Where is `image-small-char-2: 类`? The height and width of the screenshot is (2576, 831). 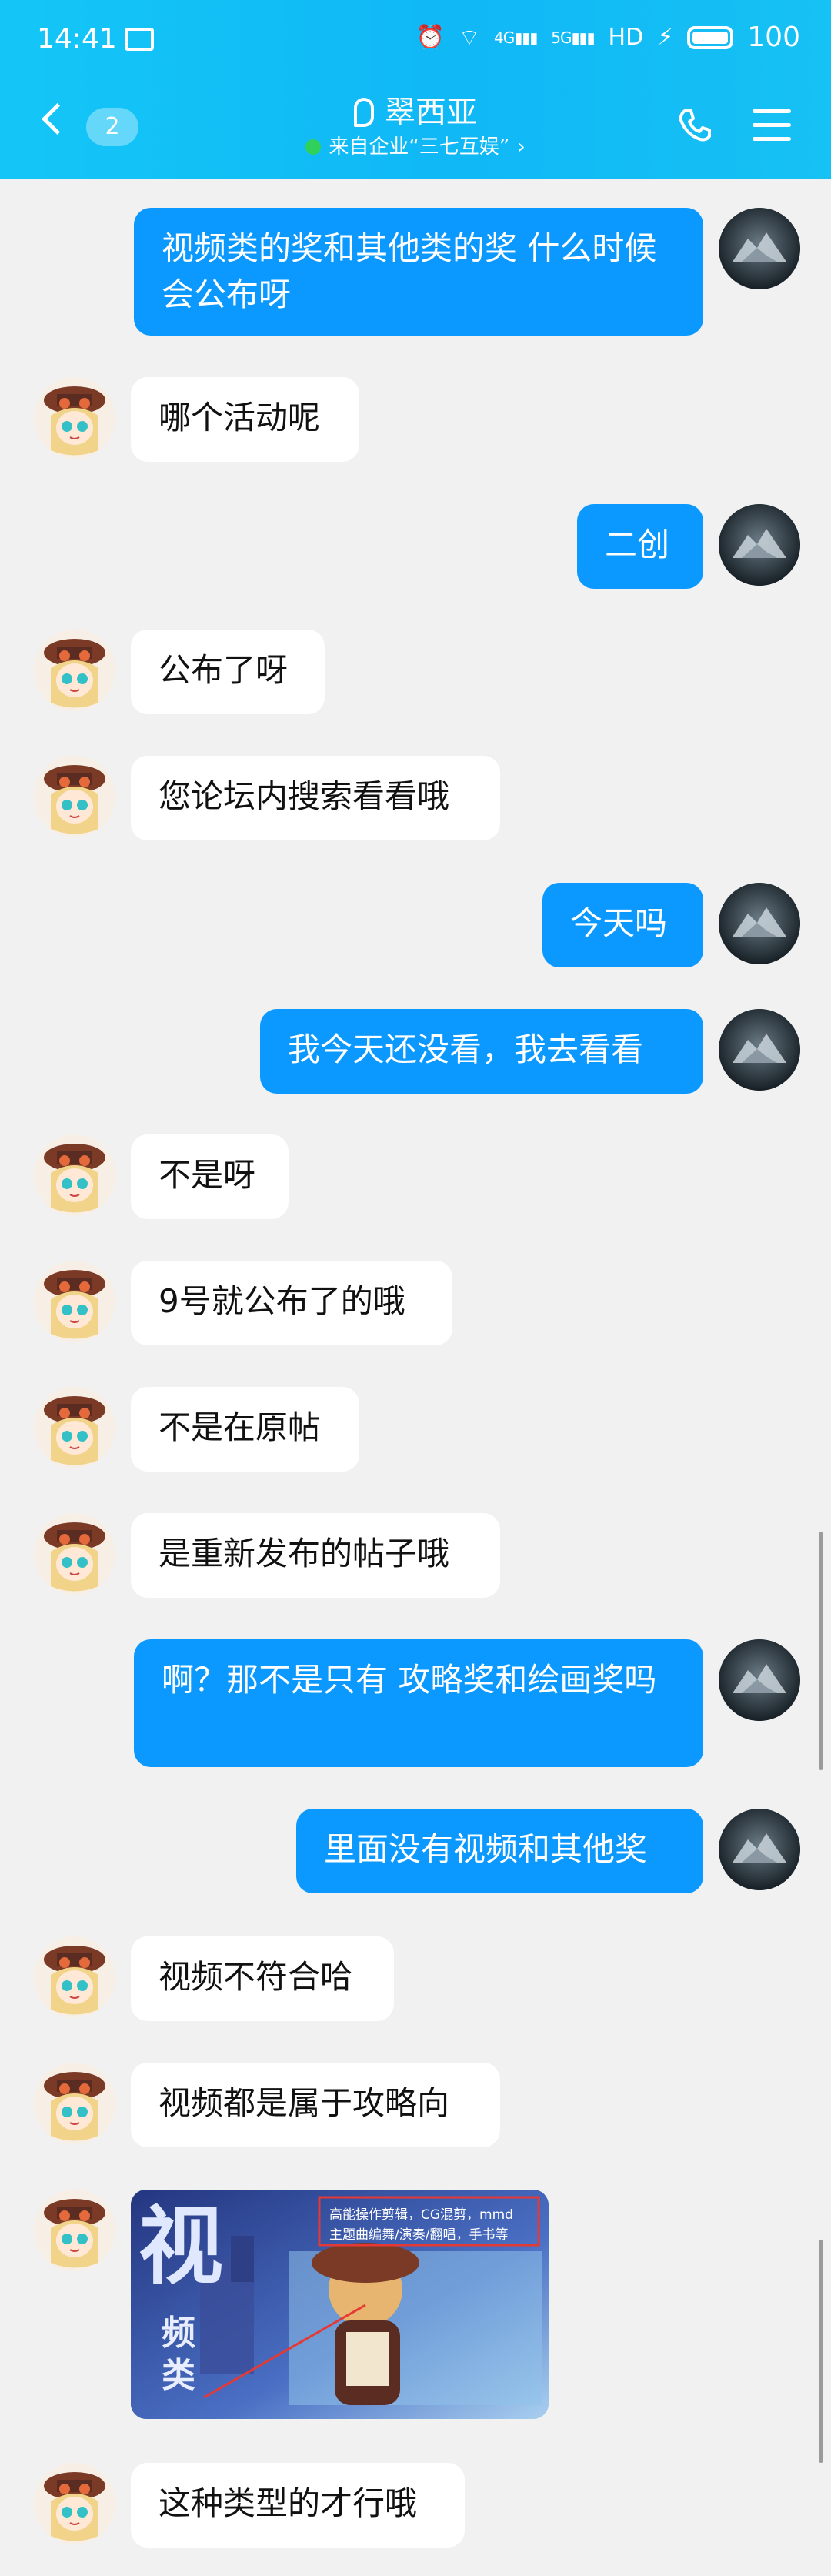
image-small-char-2: 类 is located at coordinates (178, 2375).